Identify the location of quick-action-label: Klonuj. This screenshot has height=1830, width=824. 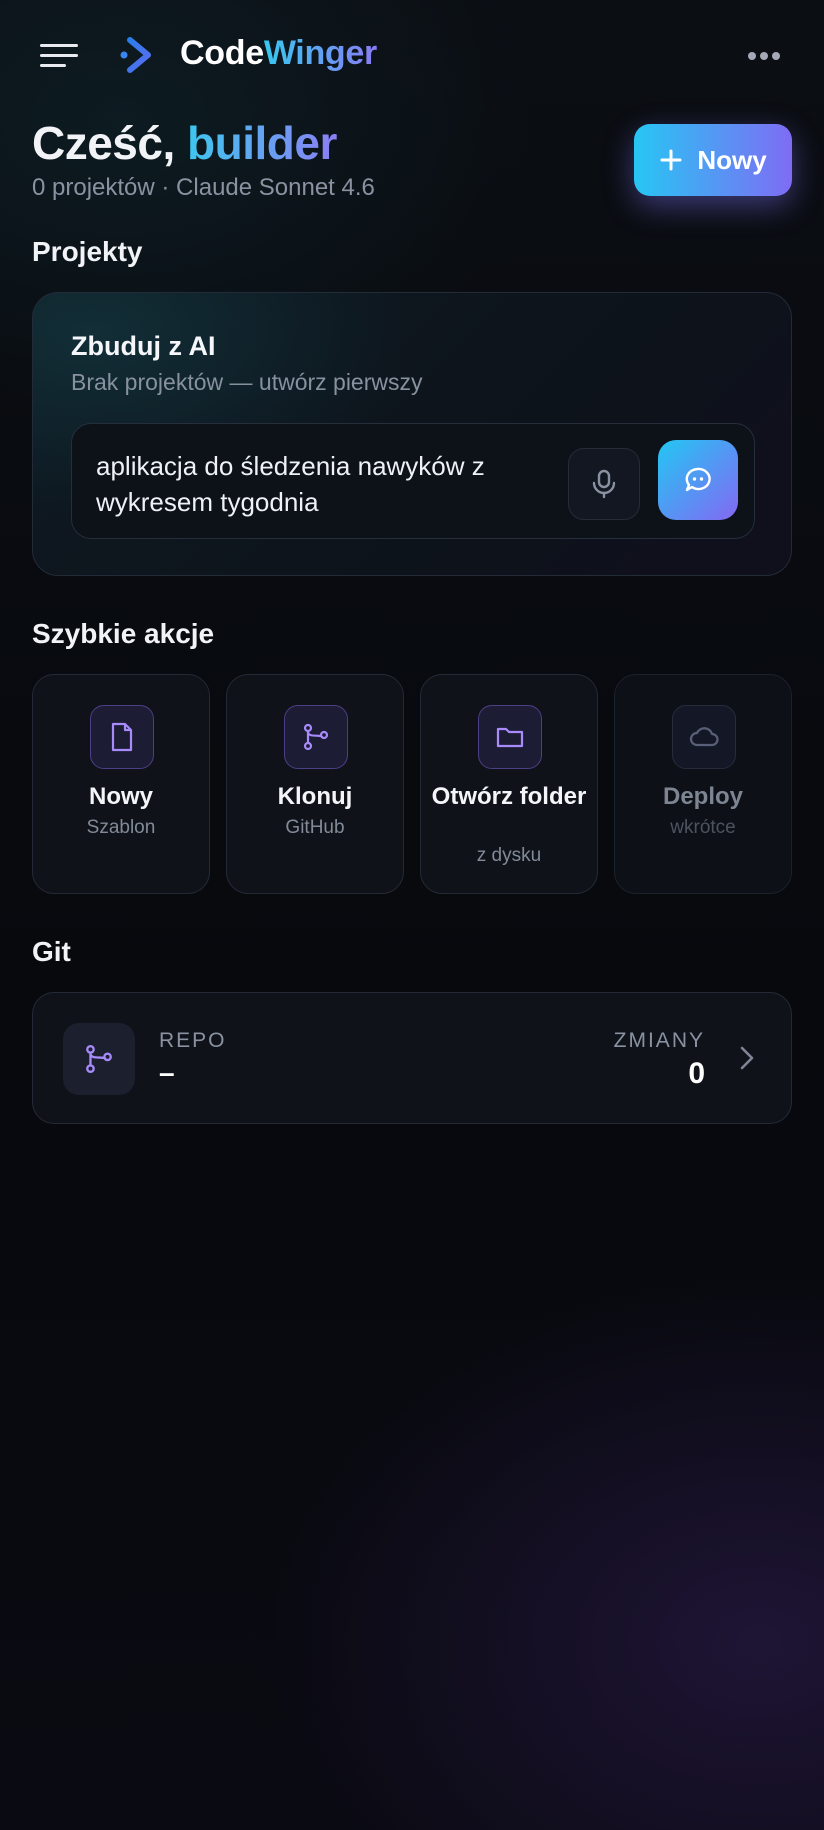
(315, 796).